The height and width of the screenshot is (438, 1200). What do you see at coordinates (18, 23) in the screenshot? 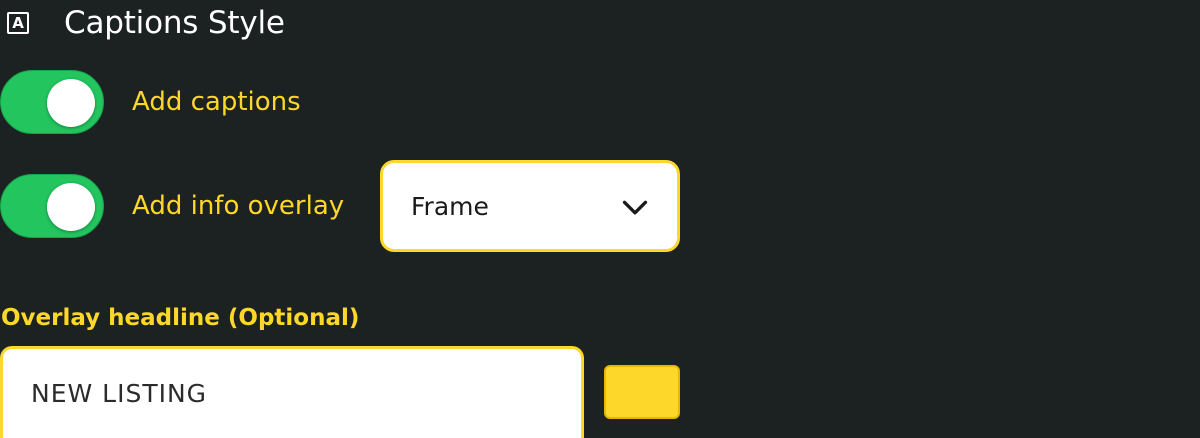
I see `captions-icon: A` at bounding box center [18, 23].